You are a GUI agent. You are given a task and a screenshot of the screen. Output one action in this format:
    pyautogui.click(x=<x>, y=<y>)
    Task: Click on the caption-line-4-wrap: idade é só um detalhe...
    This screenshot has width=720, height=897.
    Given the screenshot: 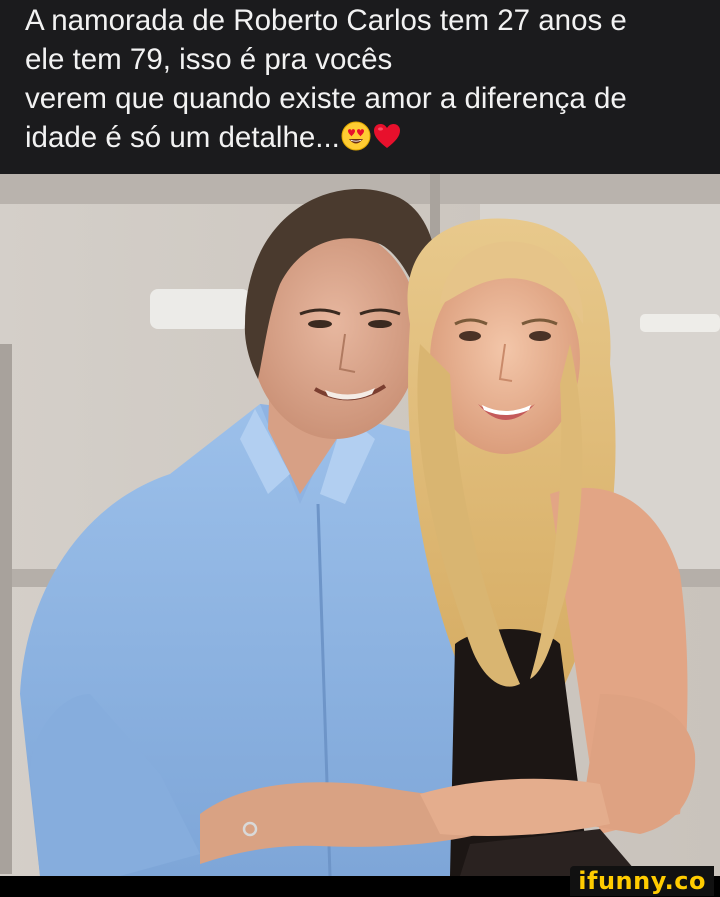 What is the action you would take?
    pyautogui.click(x=365, y=139)
    